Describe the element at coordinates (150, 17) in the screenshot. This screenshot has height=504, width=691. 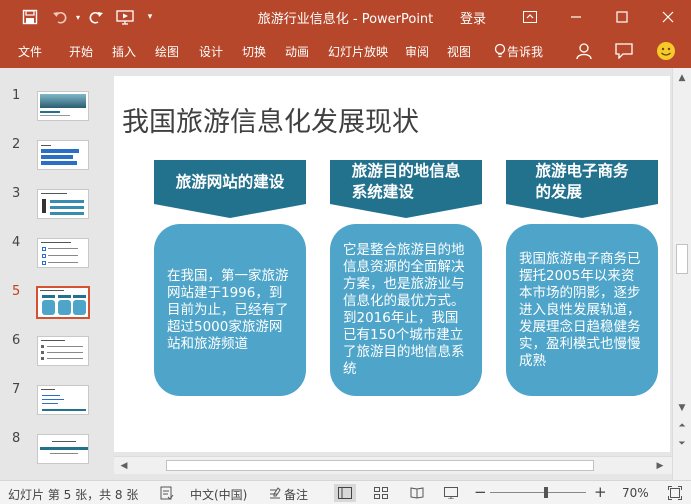
I see `customize-quick-access-icon: ▾` at that location.